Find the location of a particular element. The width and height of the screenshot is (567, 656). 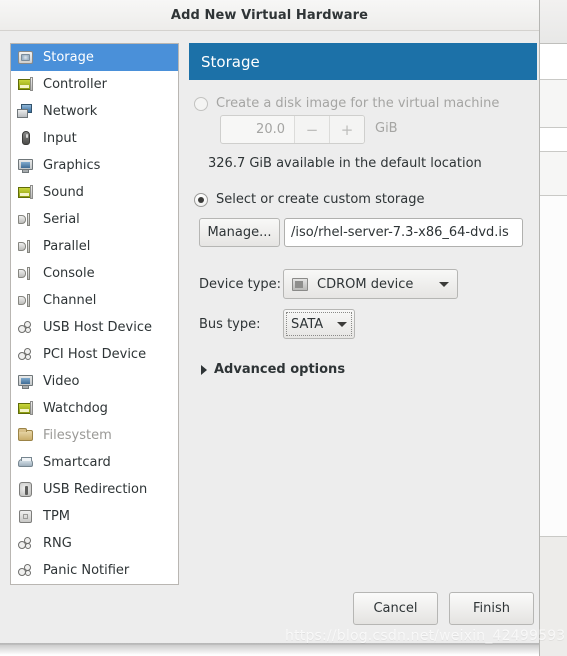

advanced-options-label: Advanced options is located at coordinates (280, 369).